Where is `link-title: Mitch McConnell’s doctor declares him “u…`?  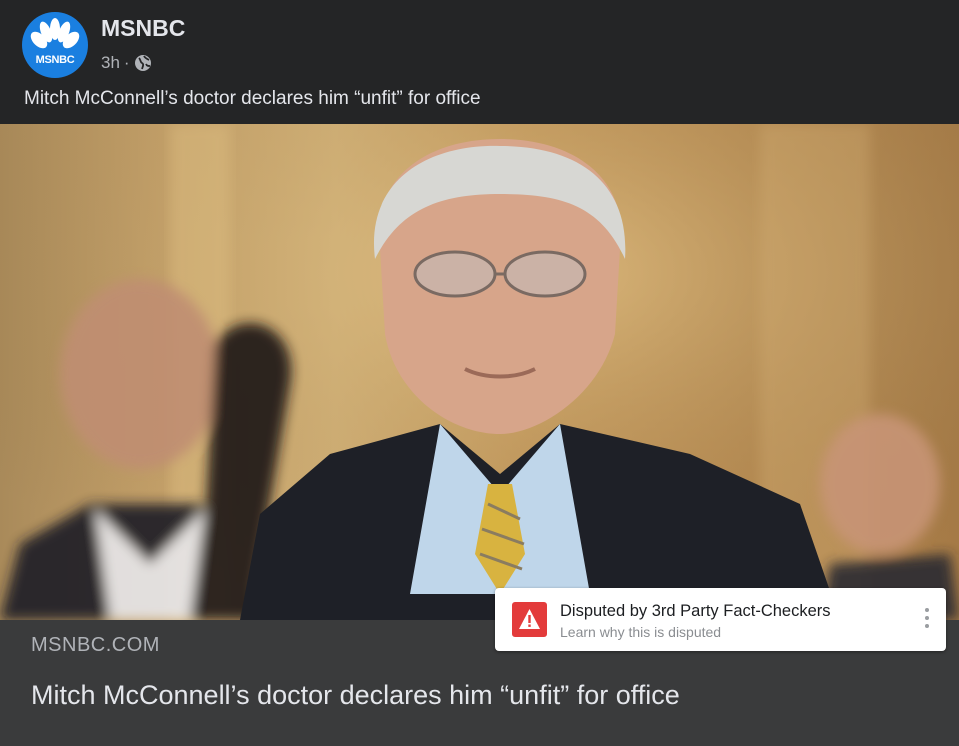
link-title: Mitch McConnell’s doctor declares him “u… is located at coordinates (355, 695).